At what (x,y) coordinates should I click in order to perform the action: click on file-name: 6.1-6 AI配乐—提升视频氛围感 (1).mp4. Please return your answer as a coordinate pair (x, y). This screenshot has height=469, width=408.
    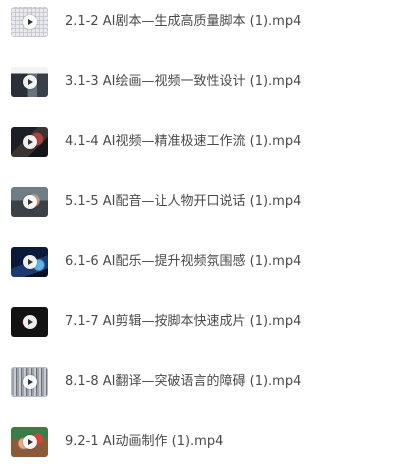
    Looking at the image, I should click on (183, 261).